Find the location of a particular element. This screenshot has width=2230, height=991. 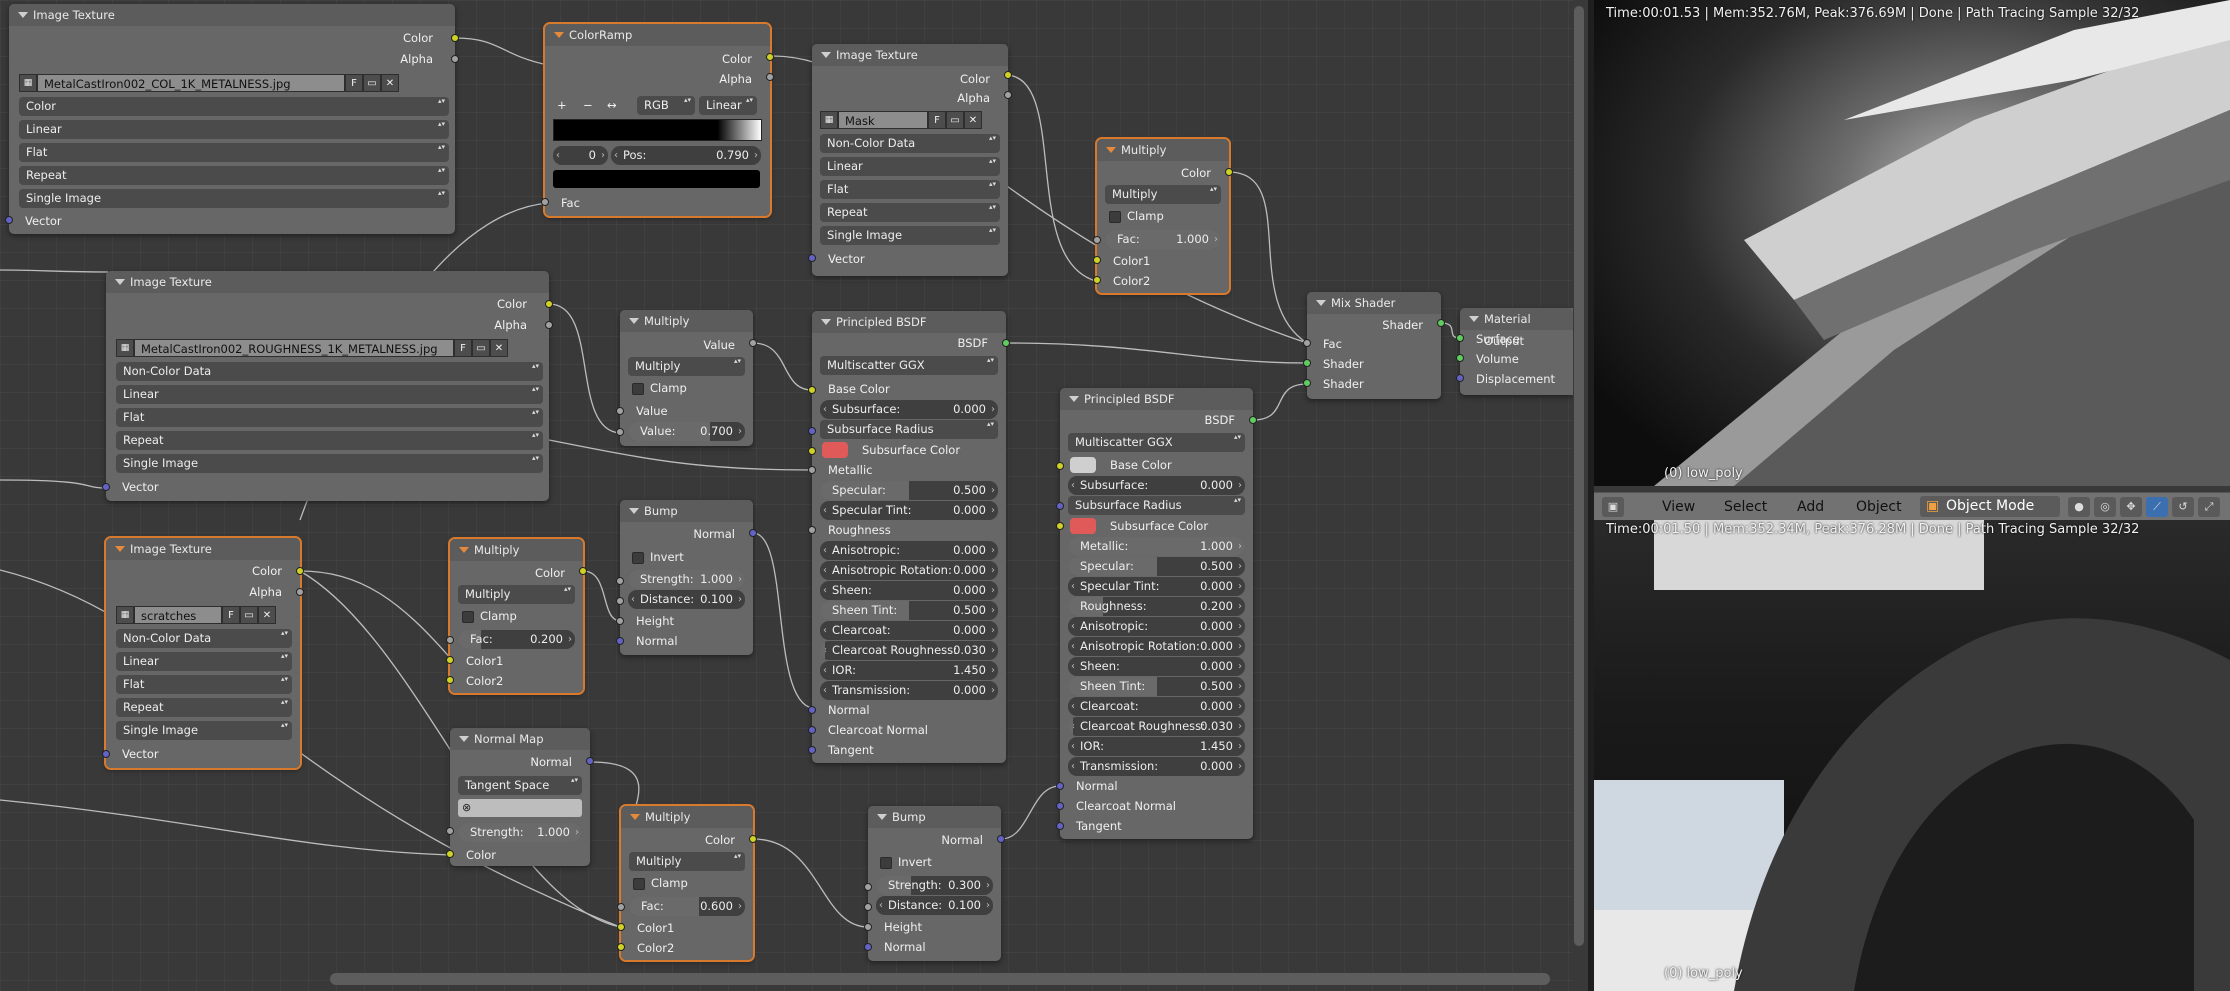

node-header: Principled BSDF is located at coordinates (1156, 399).